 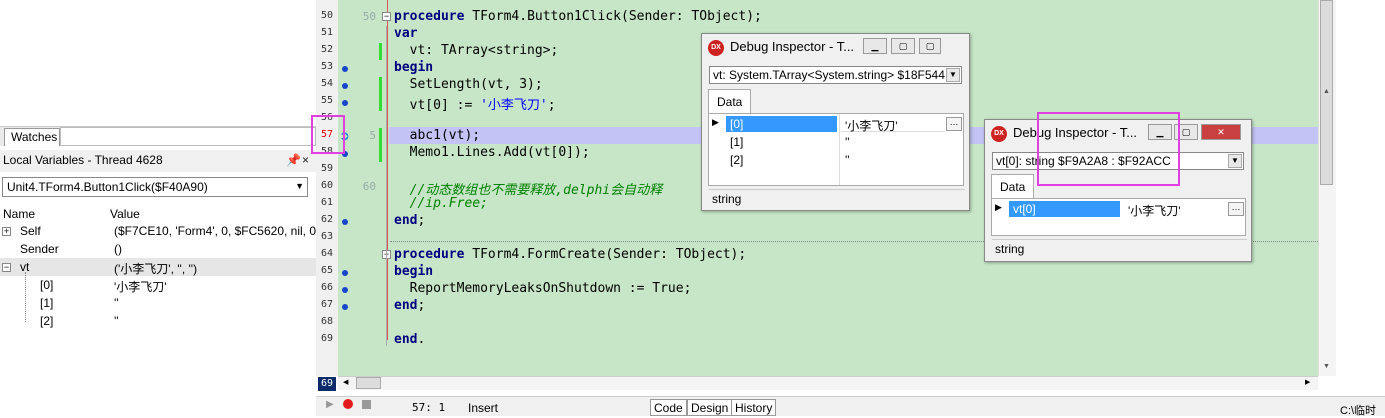 What do you see at coordinates (327, 15) in the screenshot?
I see `line-number: 50` at bounding box center [327, 15].